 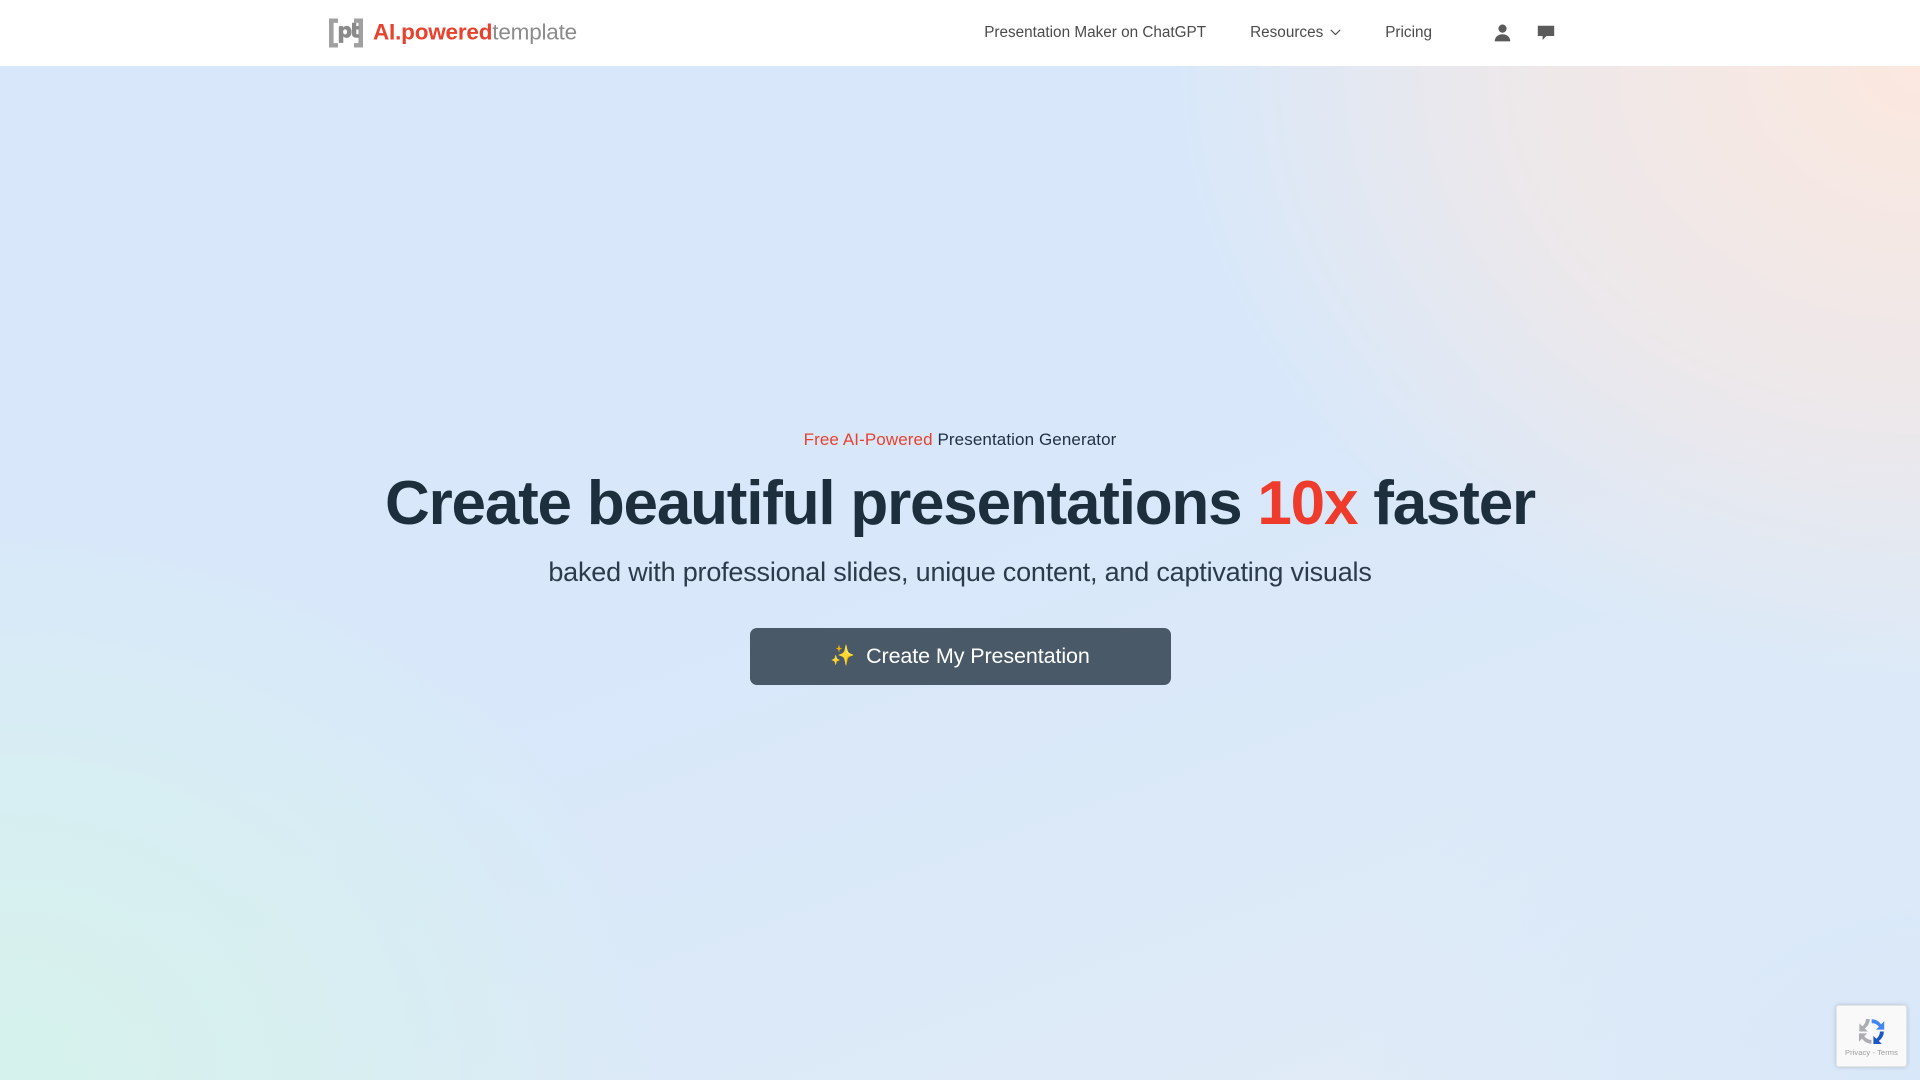 I want to click on headline-part-2: faster, so click(x=1446, y=504).